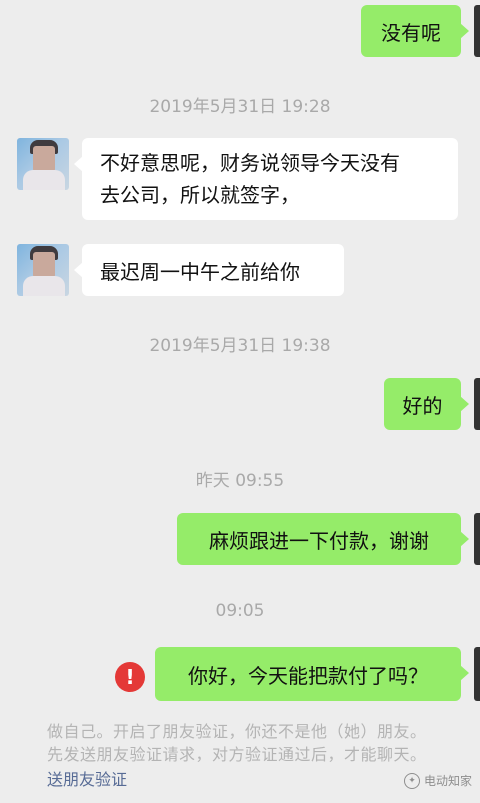  I want to click on message-text: 最迟周一中午之前给你, so click(200, 271).